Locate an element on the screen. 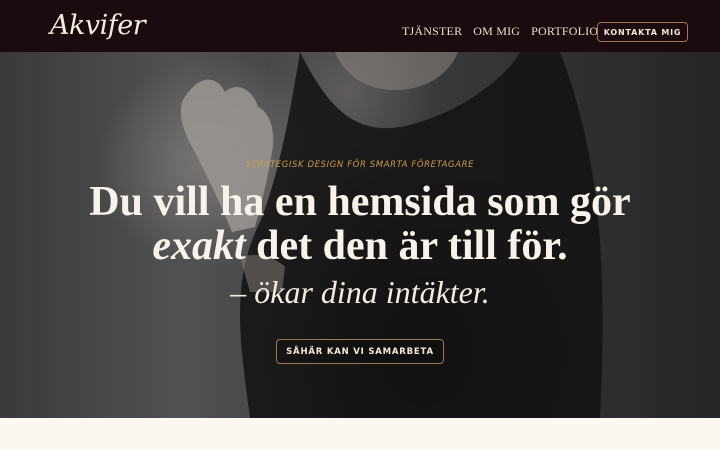 The height and width of the screenshot is (450, 720). contact-button: KONTAKTA MIG is located at coordinates (642, 32).